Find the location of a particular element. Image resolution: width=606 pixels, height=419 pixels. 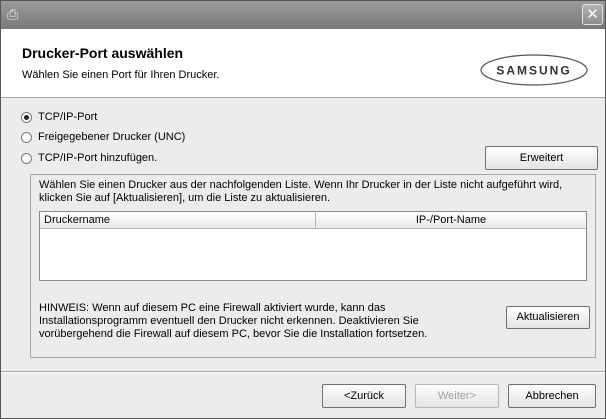

radio-add-tcpip-port: TCP/IP-Port hinzufügen. is located at coordinates (89, 158).